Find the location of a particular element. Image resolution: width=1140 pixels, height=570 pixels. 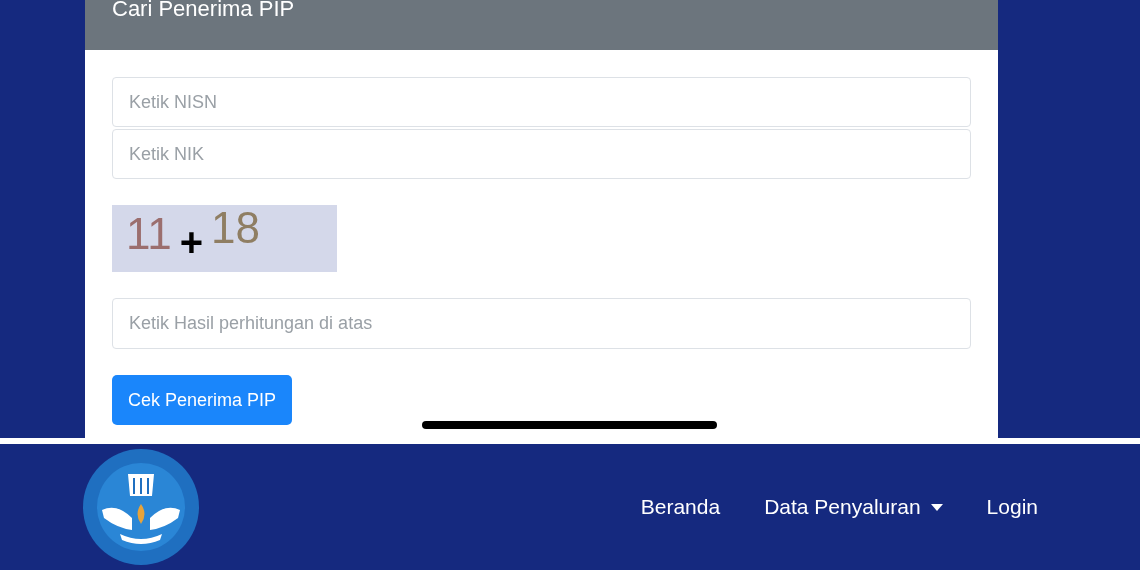

input-field: Ketik Hasil perhitungan di atas is located at coordinates (541, 323).